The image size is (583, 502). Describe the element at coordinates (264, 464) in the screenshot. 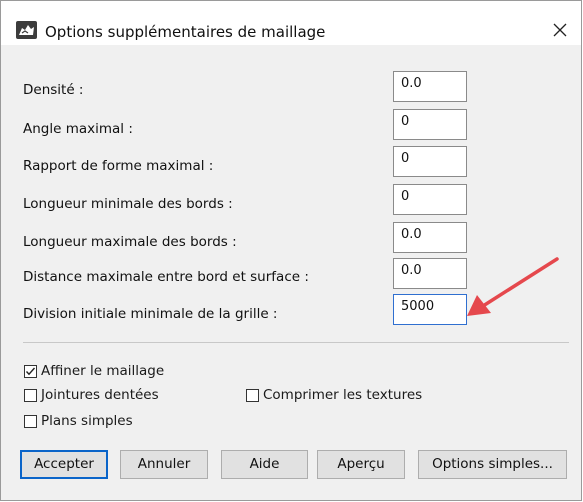

I see `help-button: Aide` at that location.